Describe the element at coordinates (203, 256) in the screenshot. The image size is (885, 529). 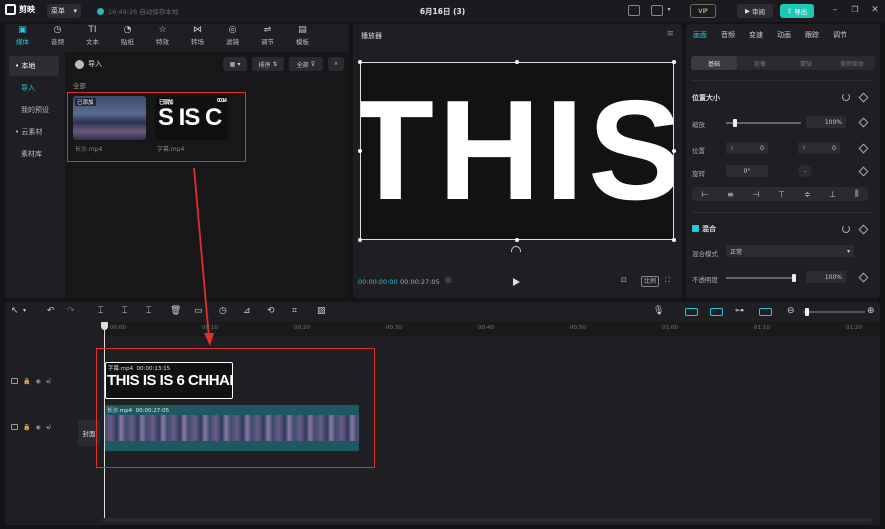
I see `annotation-arrow` at that location.